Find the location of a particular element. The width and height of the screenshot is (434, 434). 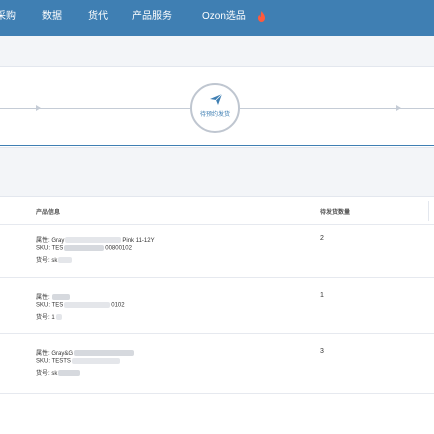

sku-line: SKU: TES 0102 is located at coordinates (80, 305).